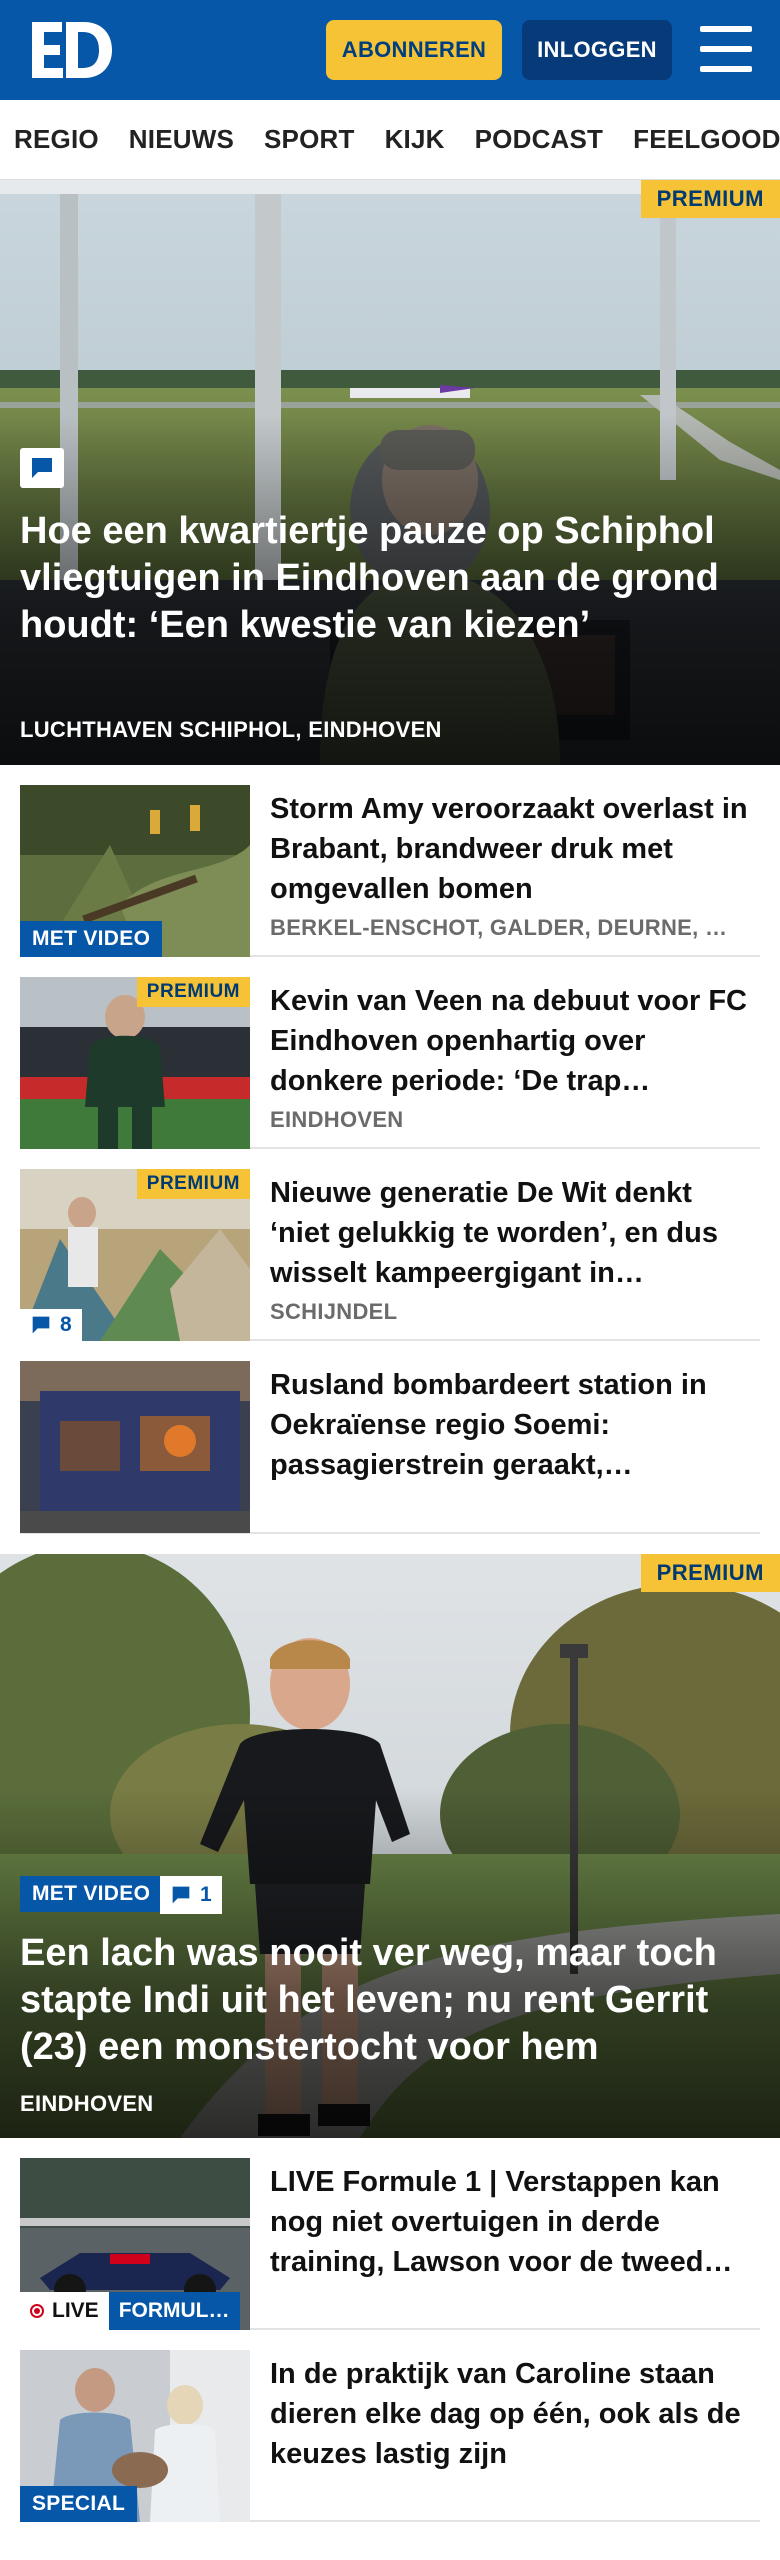 This screenshot has height=2560, width=780. I want to click on thumb-storm-image: MET VIDEO, so click(135, 871).